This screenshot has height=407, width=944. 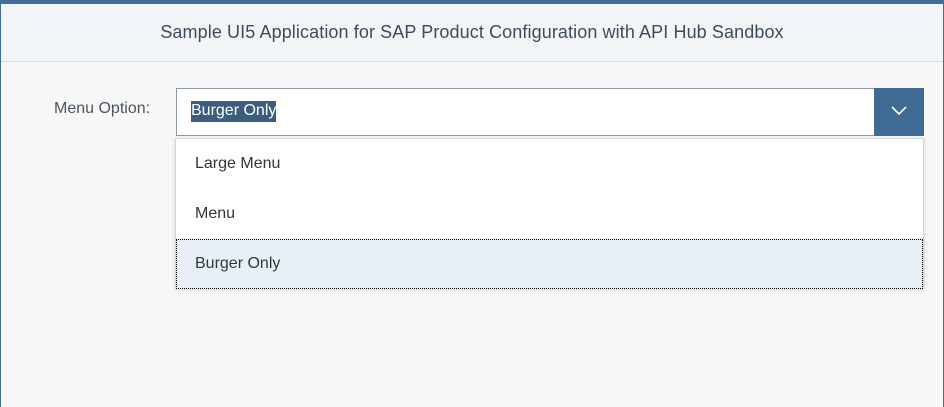 What do you see at coordinates (238, 263) in the screenshot?
I see `list-item-label: Burger Only` at bounding box center [238, 263].